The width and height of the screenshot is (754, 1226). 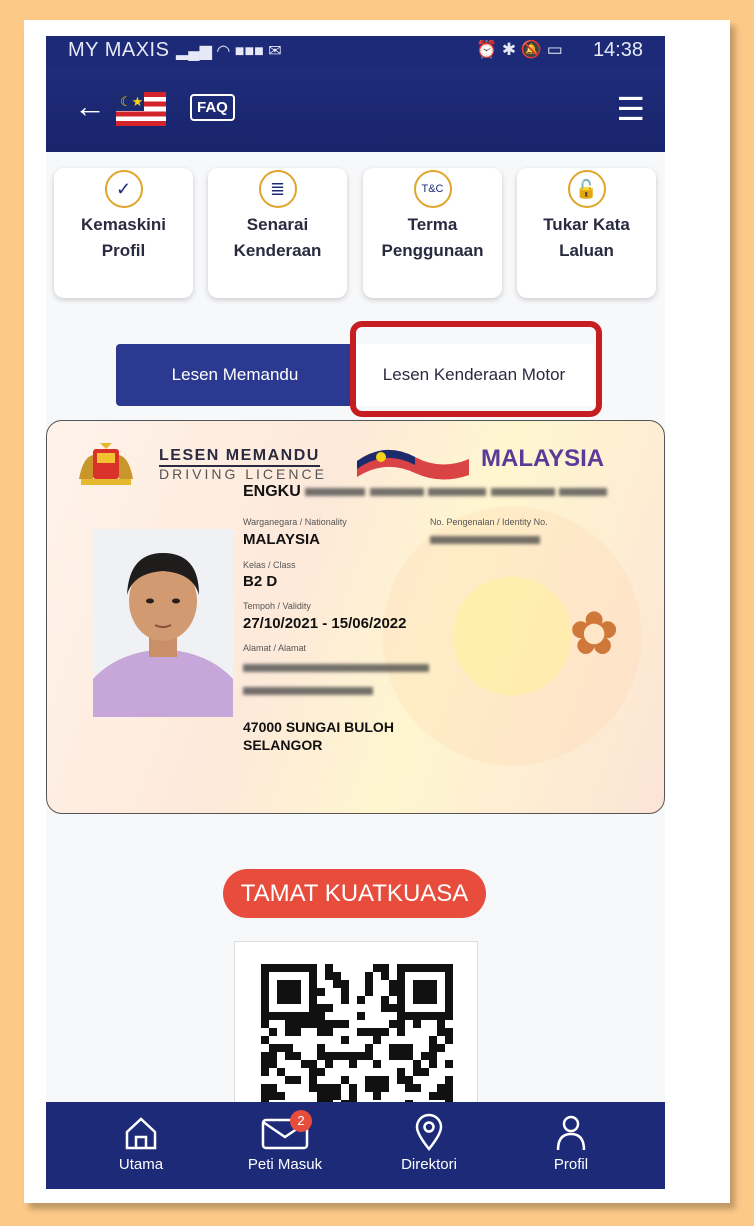 I want to click on signal-icon: ▂▄▆ ◠ ■■■ ✉, so click(x=229, y=51).